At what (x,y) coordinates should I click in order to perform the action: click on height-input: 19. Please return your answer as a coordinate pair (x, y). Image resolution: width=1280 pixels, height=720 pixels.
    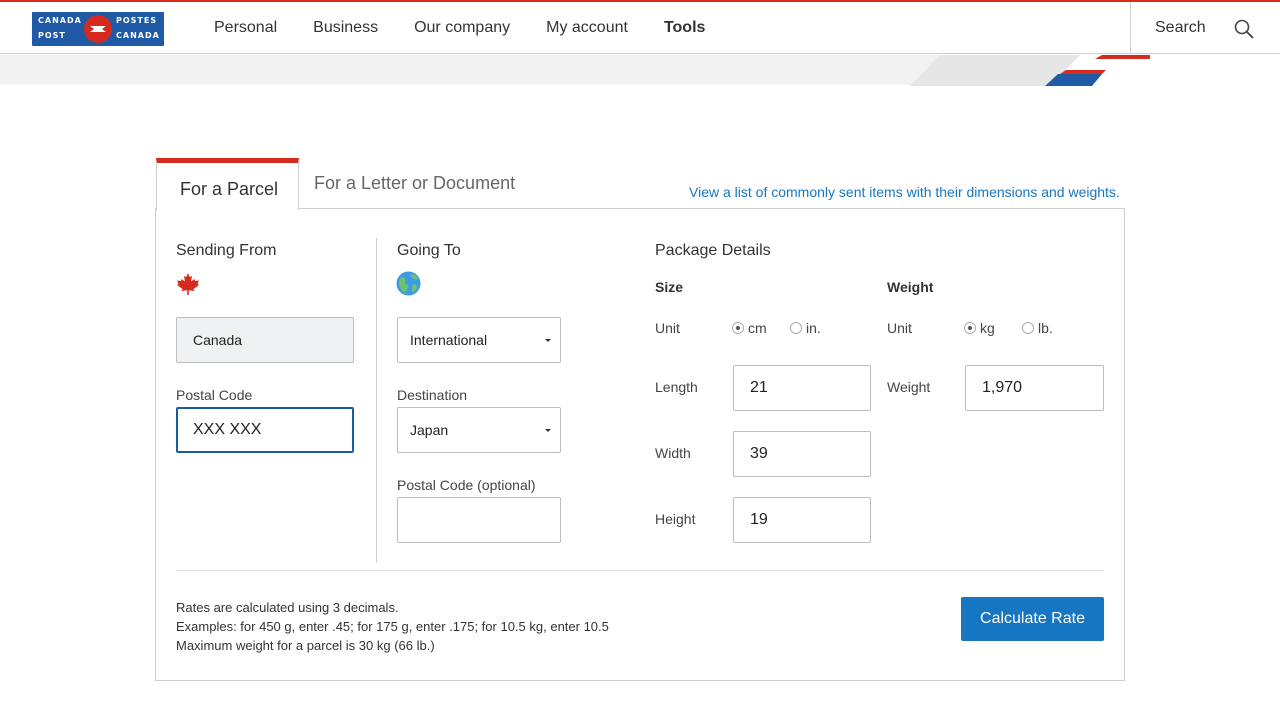
    Looking at the image, I should click on (802, 520).